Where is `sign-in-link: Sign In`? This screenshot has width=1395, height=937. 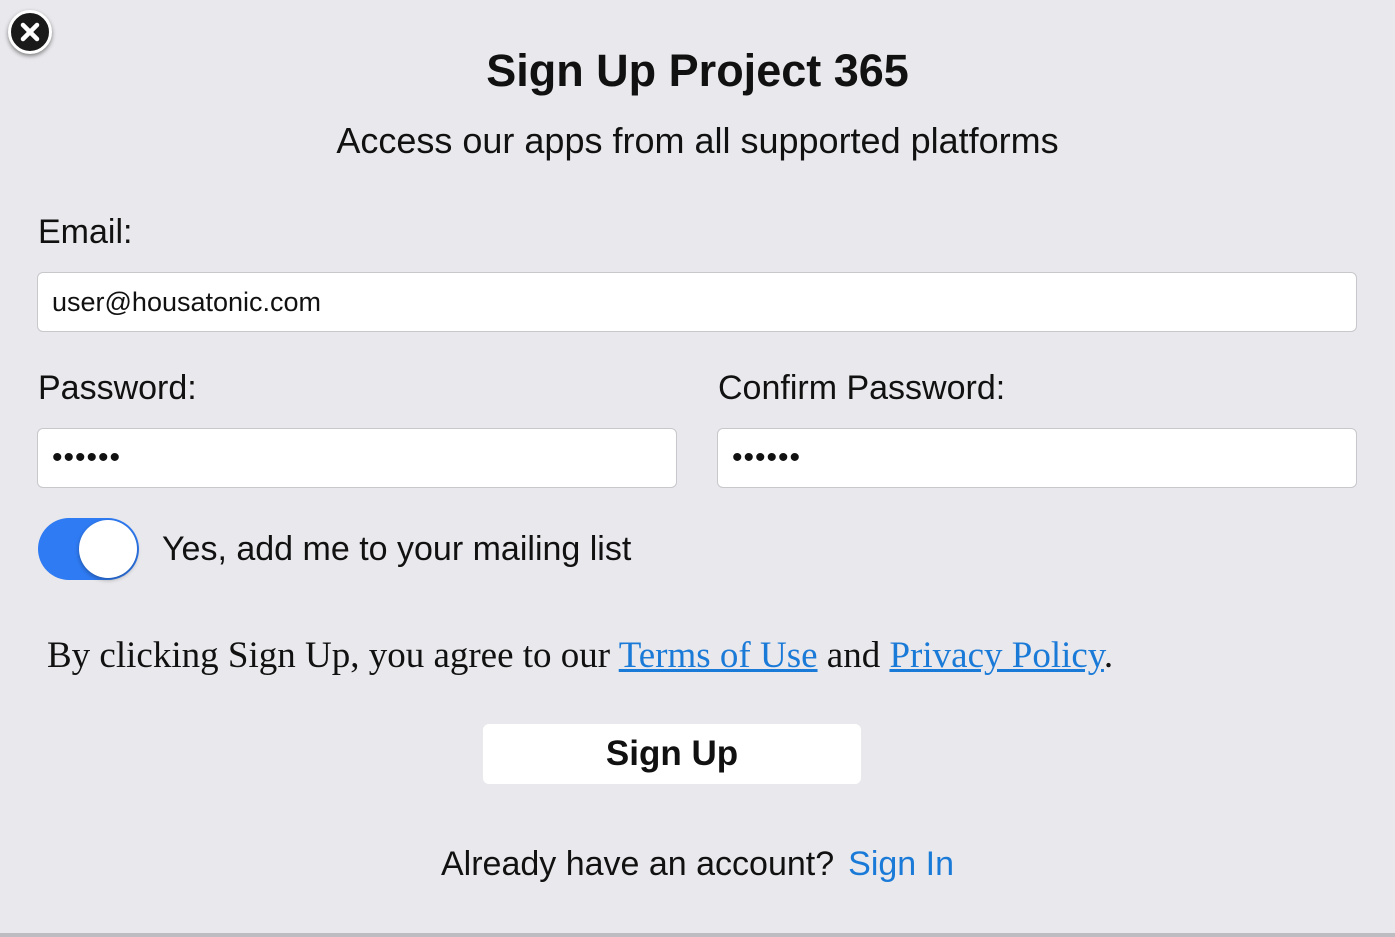
sign-in-link: Sign In is located at coordinates (901, 864).